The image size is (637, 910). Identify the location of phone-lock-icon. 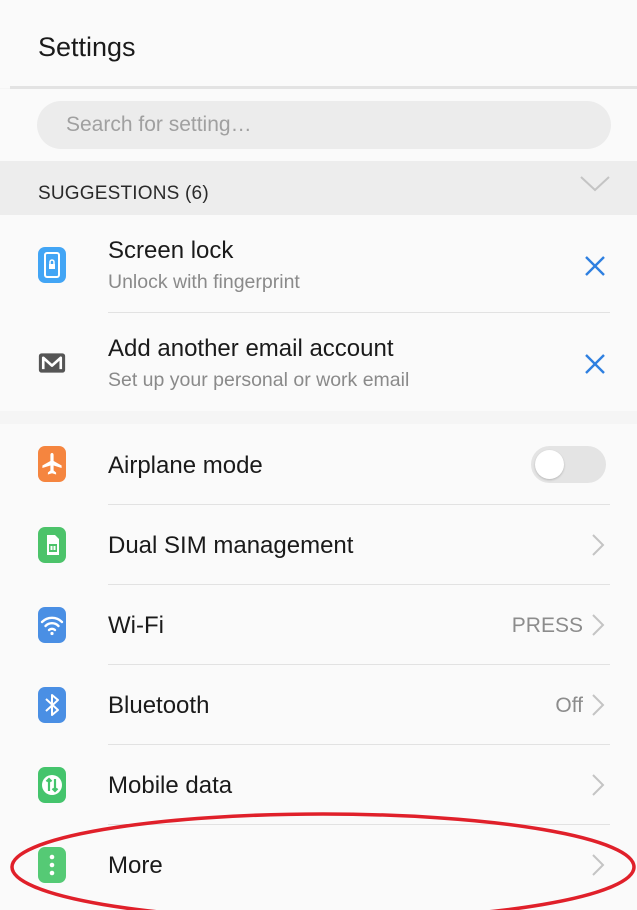
(52, 265).